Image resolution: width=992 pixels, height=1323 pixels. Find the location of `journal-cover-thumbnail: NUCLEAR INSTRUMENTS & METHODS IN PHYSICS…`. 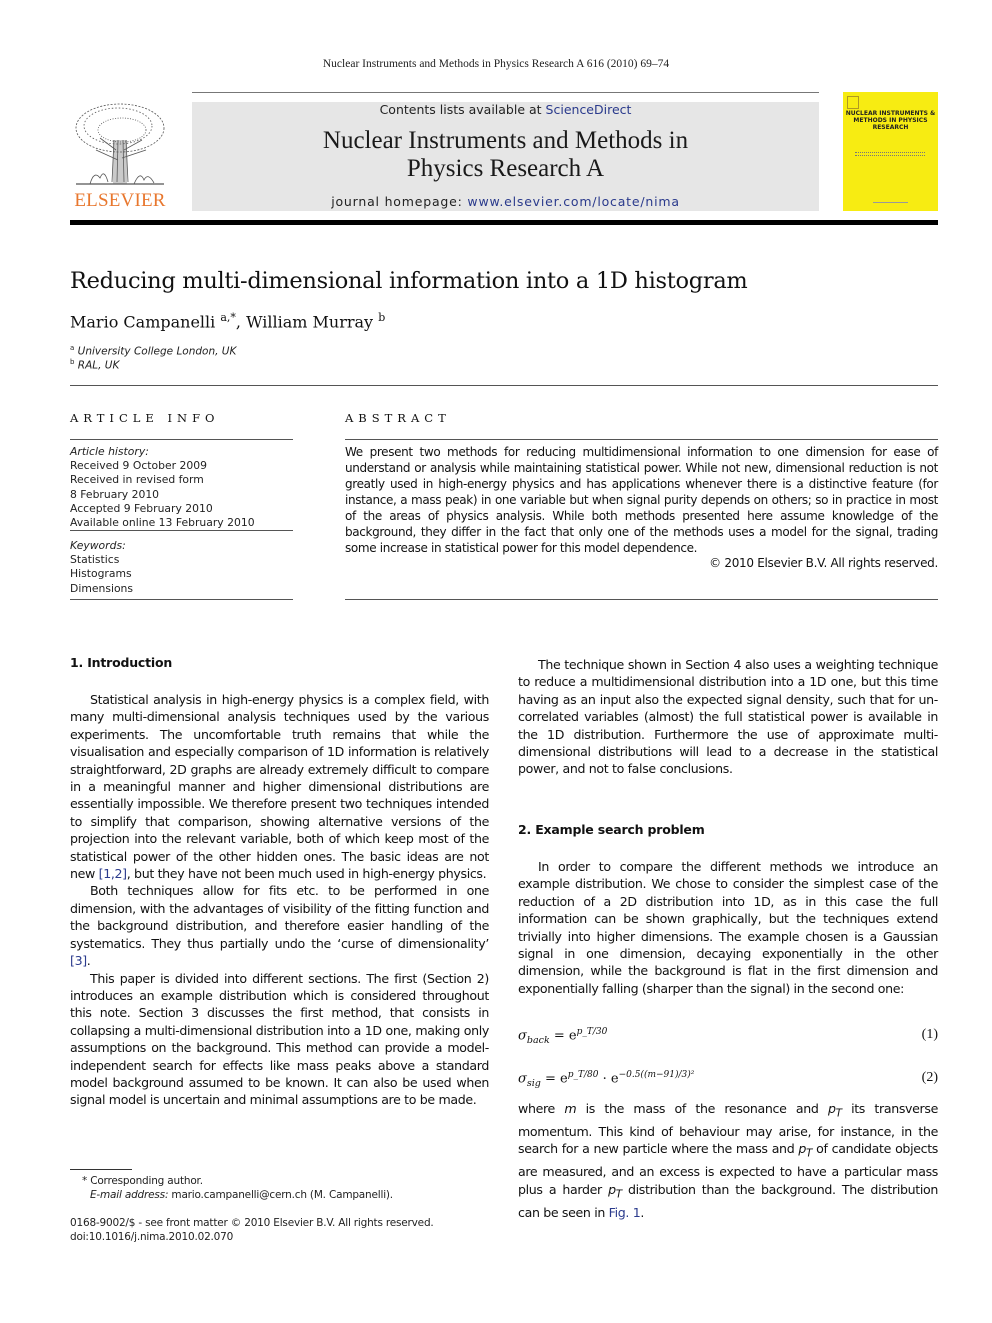

journal-cover-thumbnail: NUCLEAR INSTRUMENTS & METHODS IN PHYSICS… is located at coordinates (890, 151).